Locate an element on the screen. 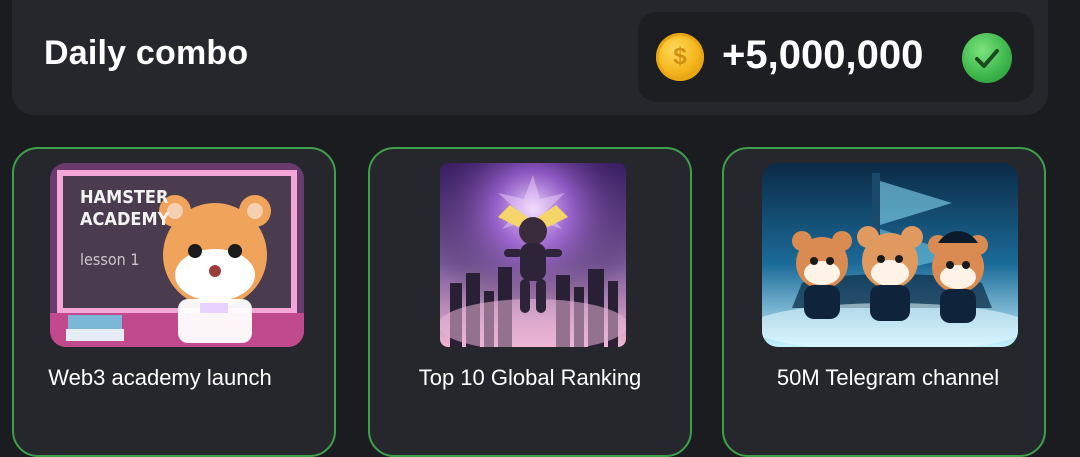  card-image-flying-hero is located at coordinates (533, 255).